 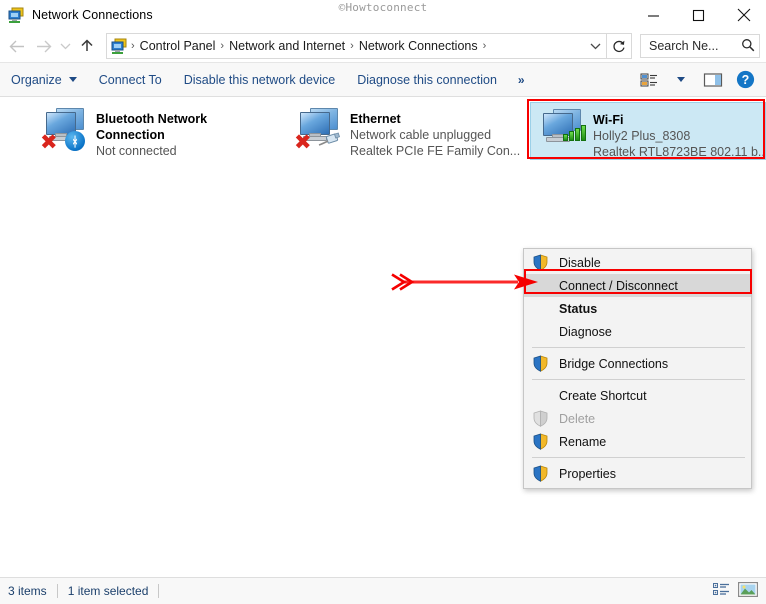 I want to click on menu-item-connect-disconnect: Connect / Disconnect, so click(x=637, y=285).